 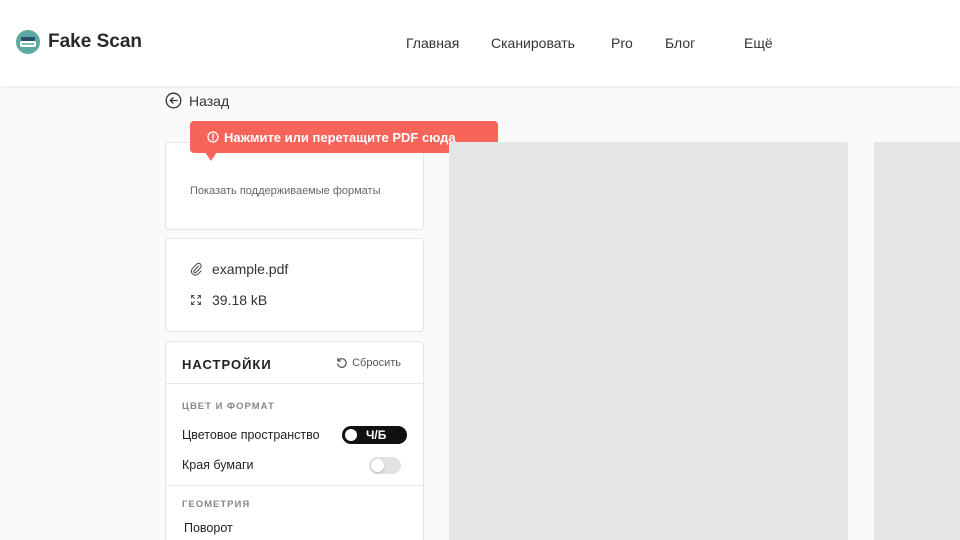 I want to click on paper-edges-label: Края бумаги, so click(x=218, y=465).